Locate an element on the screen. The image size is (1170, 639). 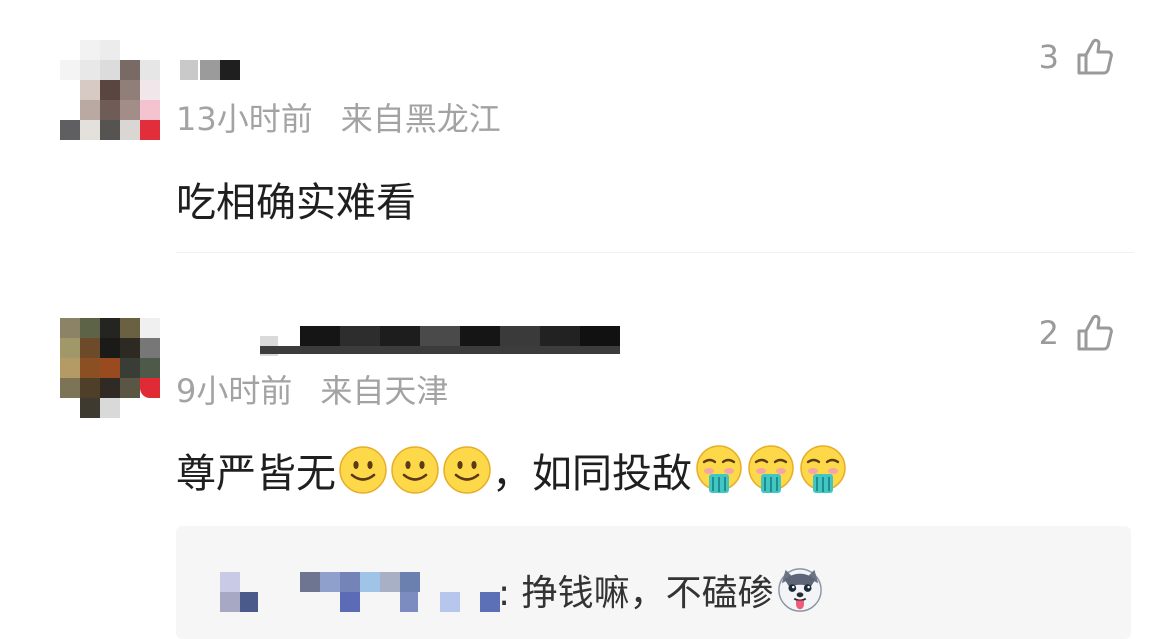
reply-text-content: : 挣钱嘛，不磕碜 is located at coordinates (636, 593).